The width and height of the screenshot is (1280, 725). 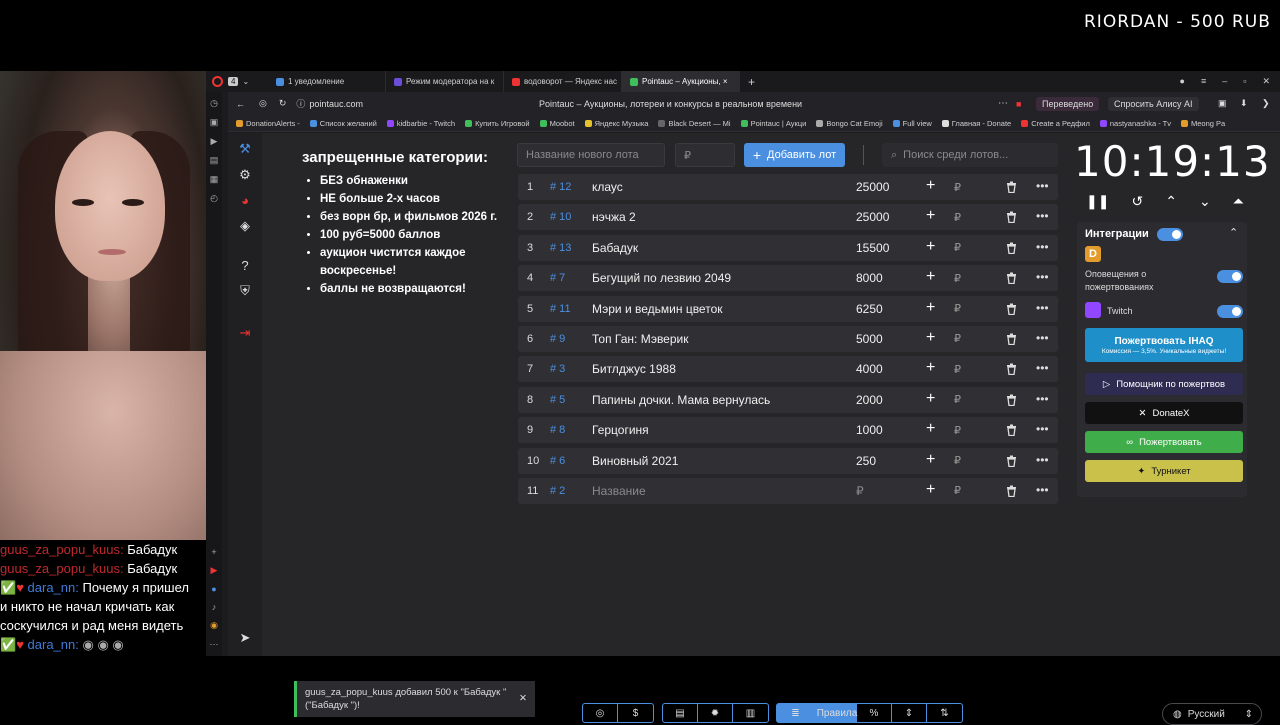 I want to click on lot-amount: 2000, so click(x=869, y=400).